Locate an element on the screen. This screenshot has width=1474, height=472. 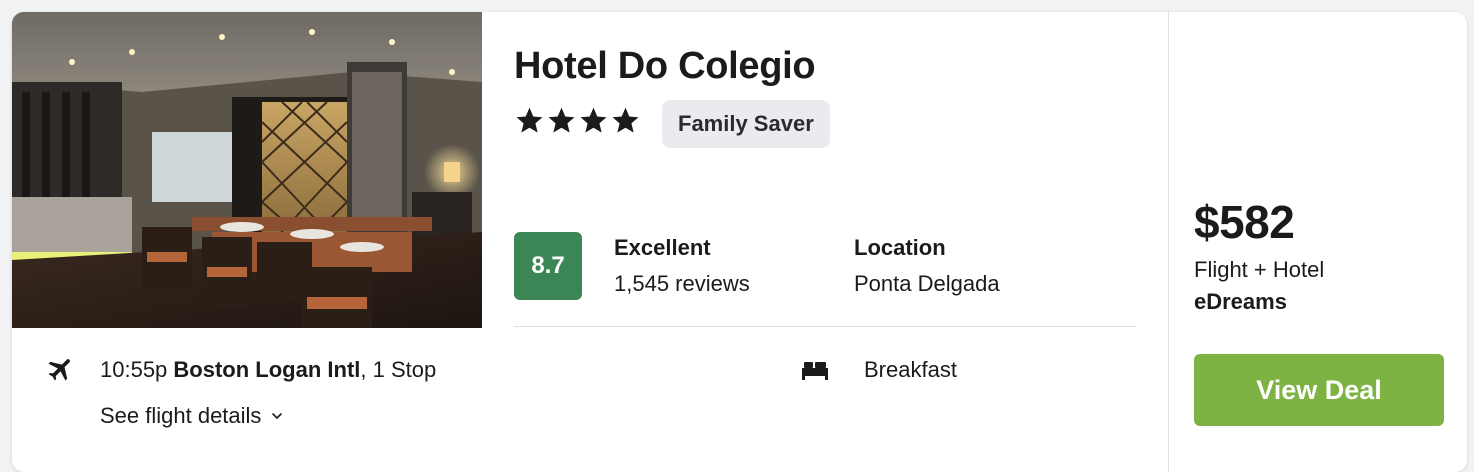
departure-time: 10:55p is located at coordinates (134, 369).